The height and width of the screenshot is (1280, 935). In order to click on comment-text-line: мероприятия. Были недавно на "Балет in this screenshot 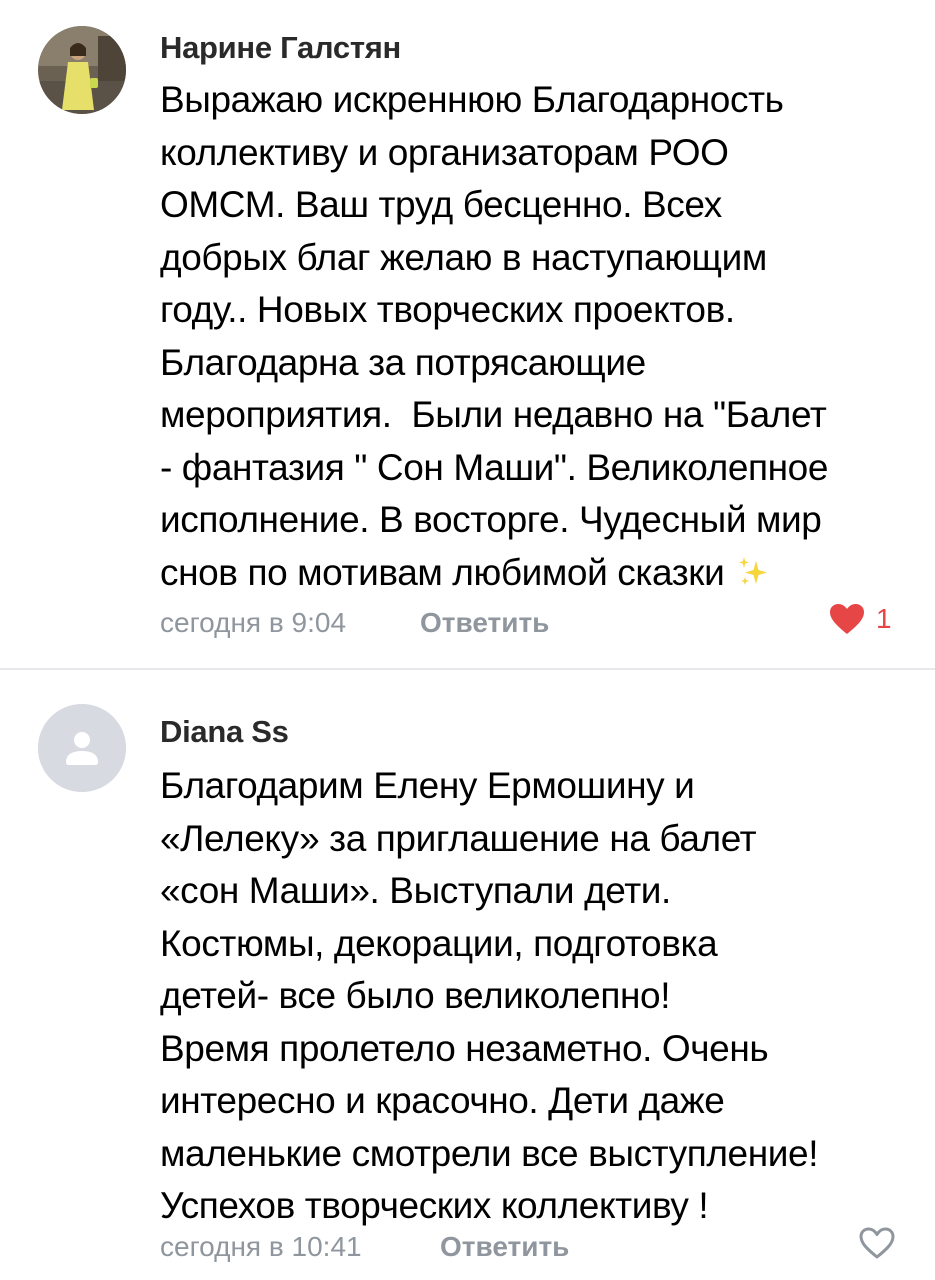, I will do `click(493, 414)`.